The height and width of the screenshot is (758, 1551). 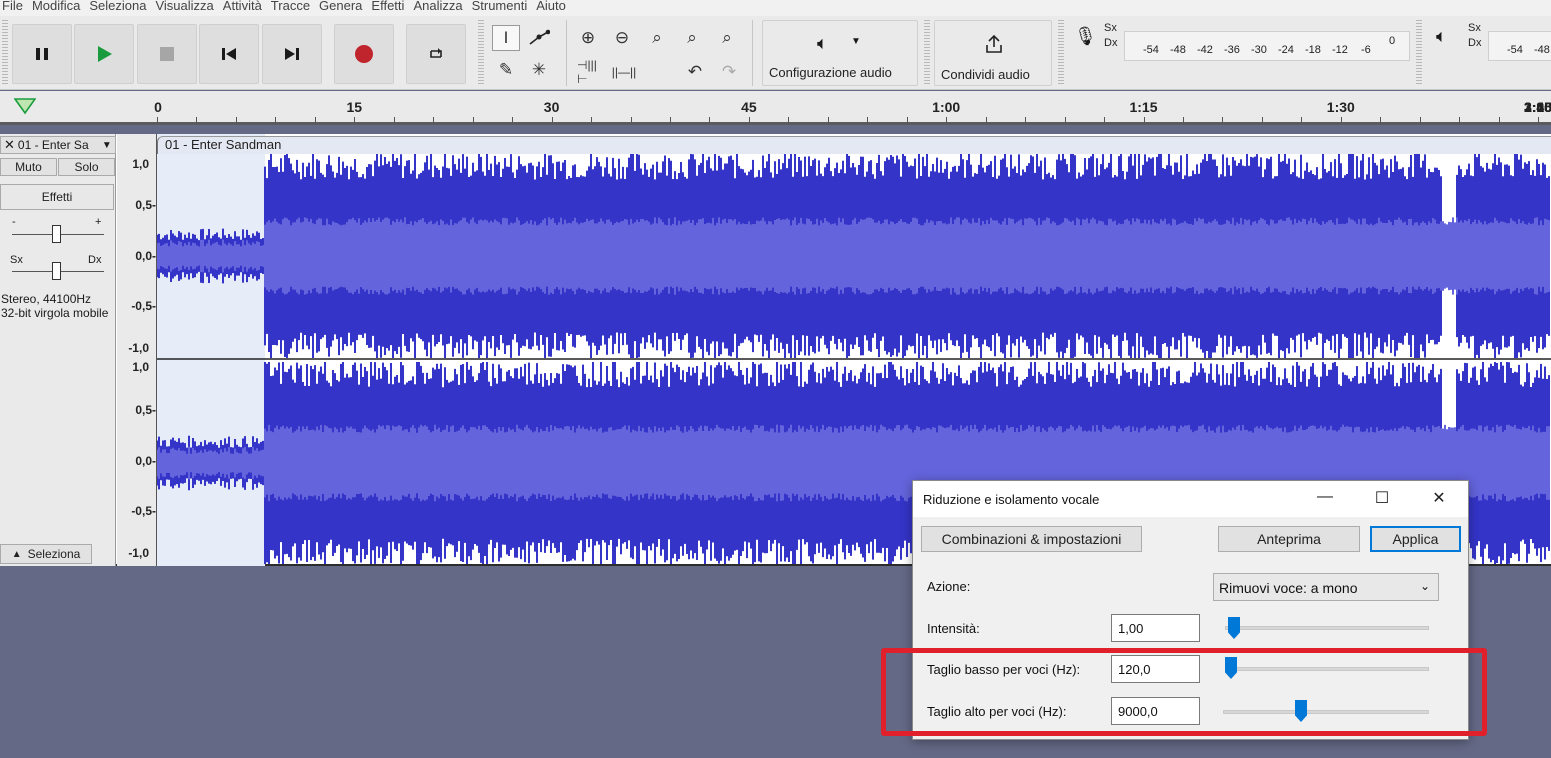 What do you see at coordinates (60, 8) in the screenshot?
I see `menu-edit: Modifica` at bounding box center [60, 8].